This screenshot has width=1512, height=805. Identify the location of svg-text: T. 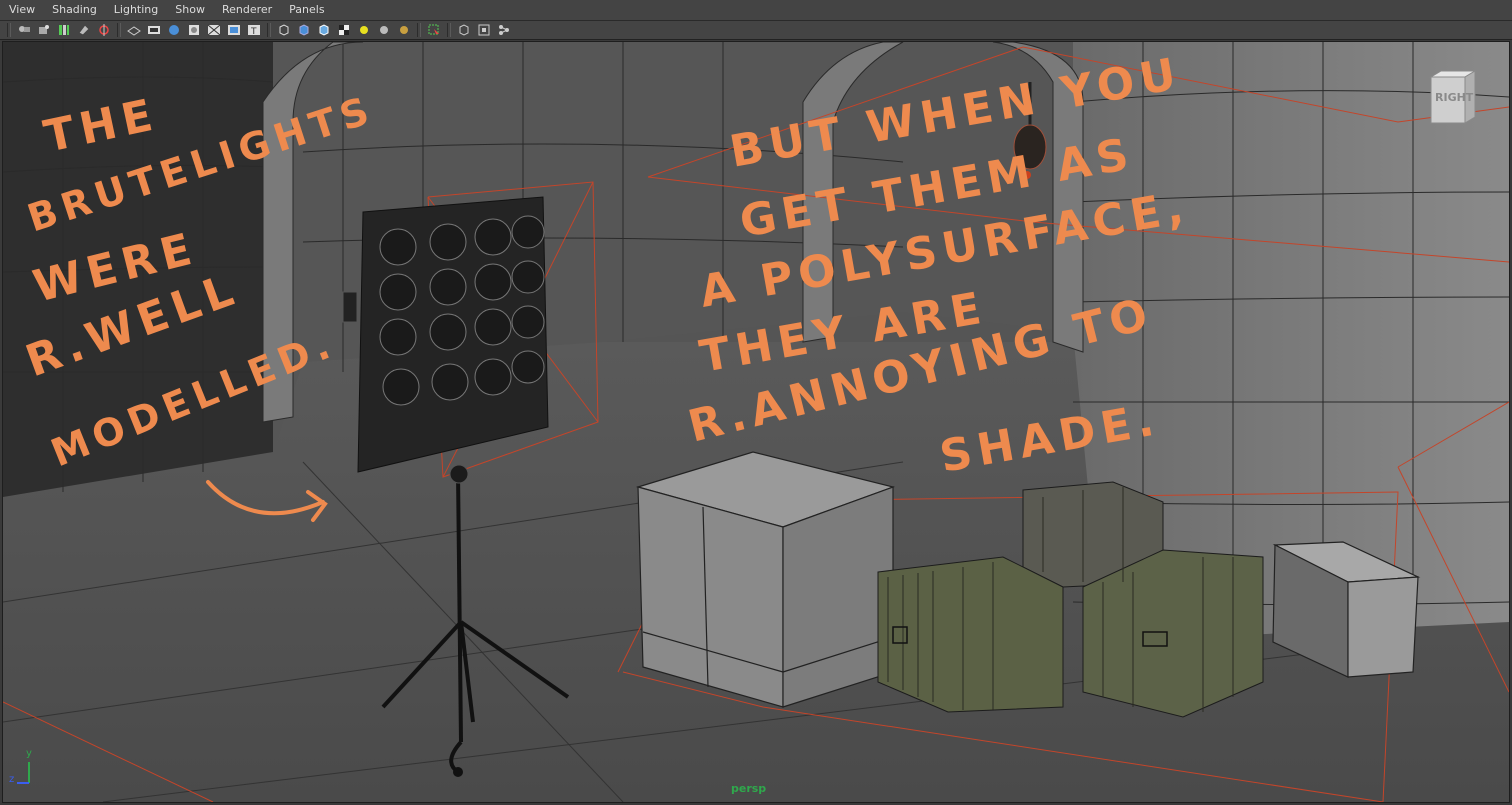
(253, 32).